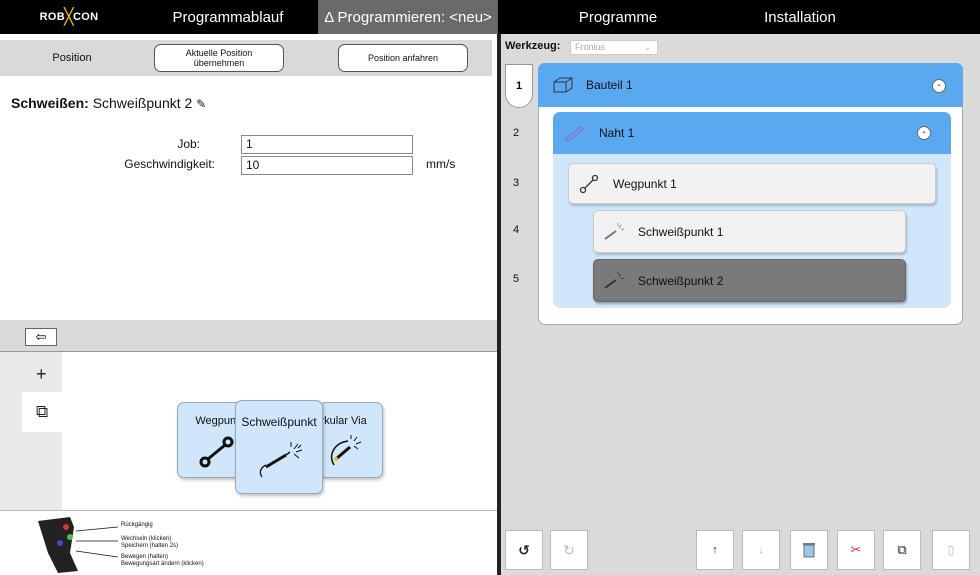 Image resolution: width=980 pixels, height=575 pixels. Describe the element at coordinates (162, 564) in the screenshot. I see `hint-motion-type: Bewegungsart ändern (klicken)` at that location.